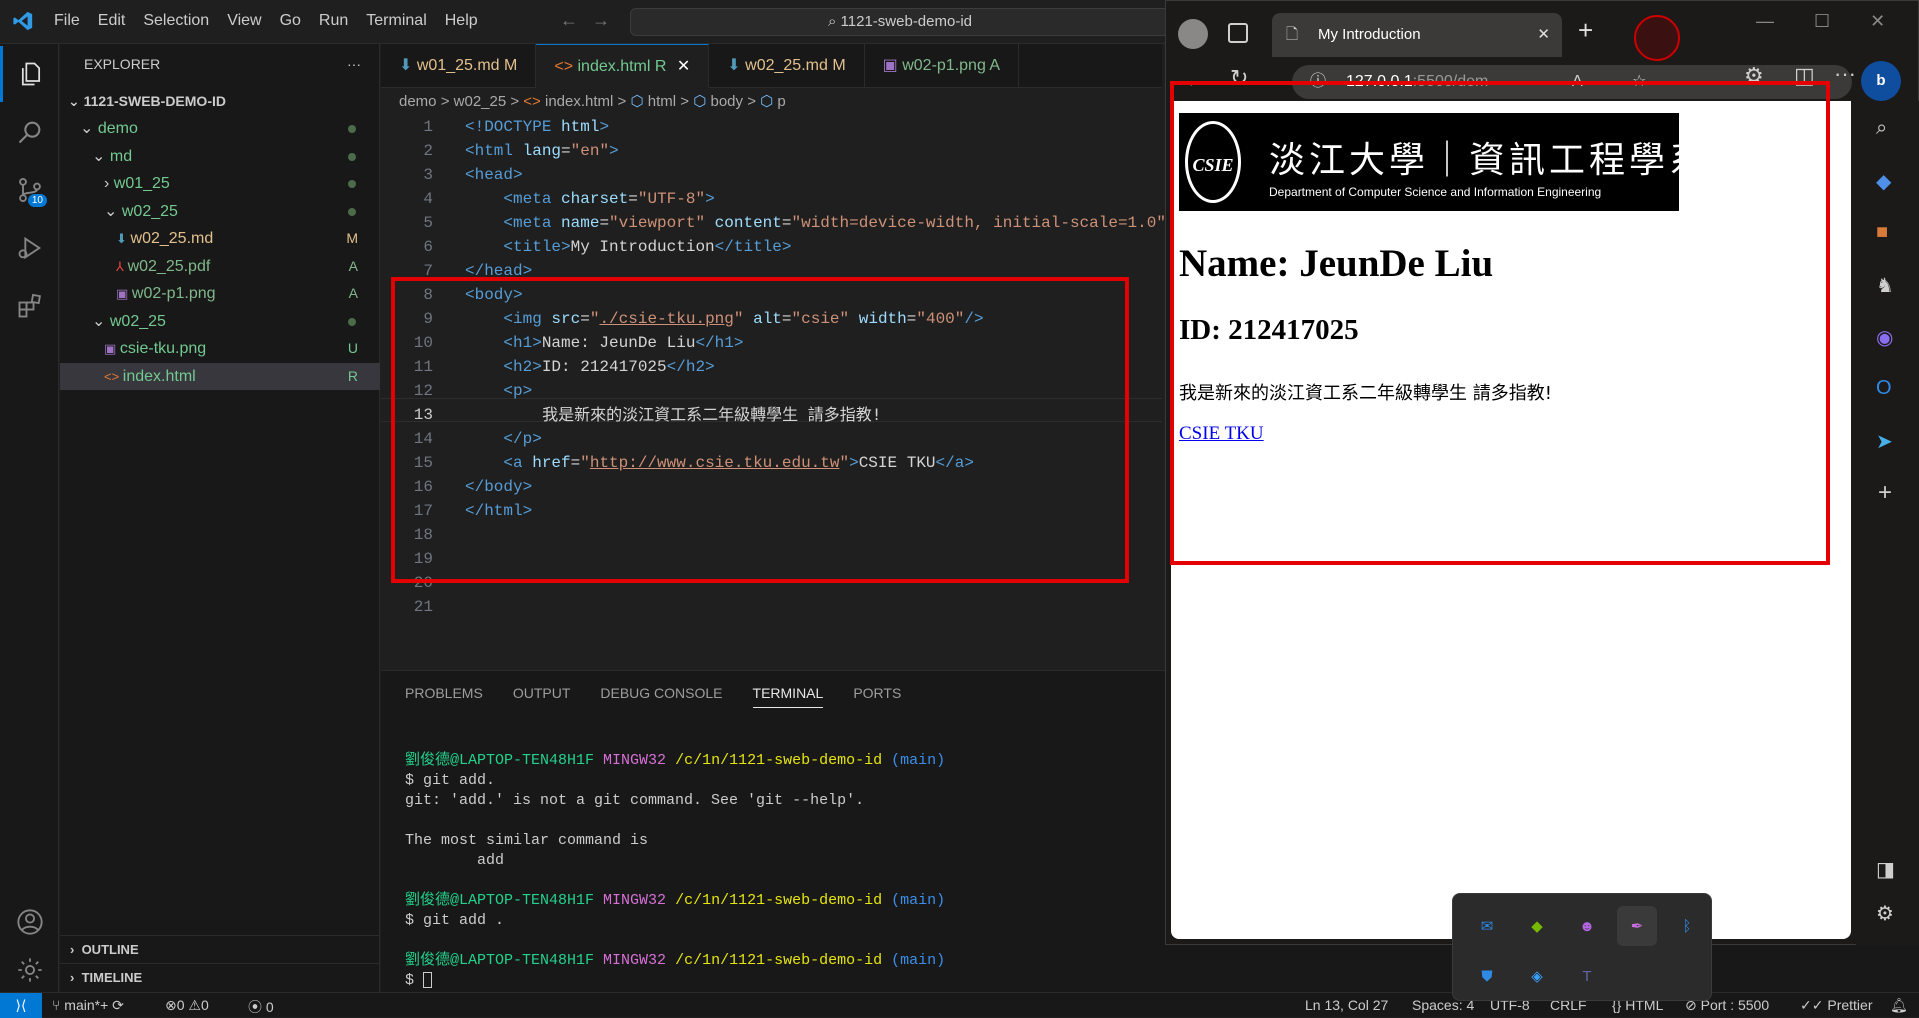 The height and width of the screenshot is (1018, 1919). Describe the element at coordinates (1836, 1005) in the screenshot. I see `prettier-item: ✓✓ Prettier` at that location.